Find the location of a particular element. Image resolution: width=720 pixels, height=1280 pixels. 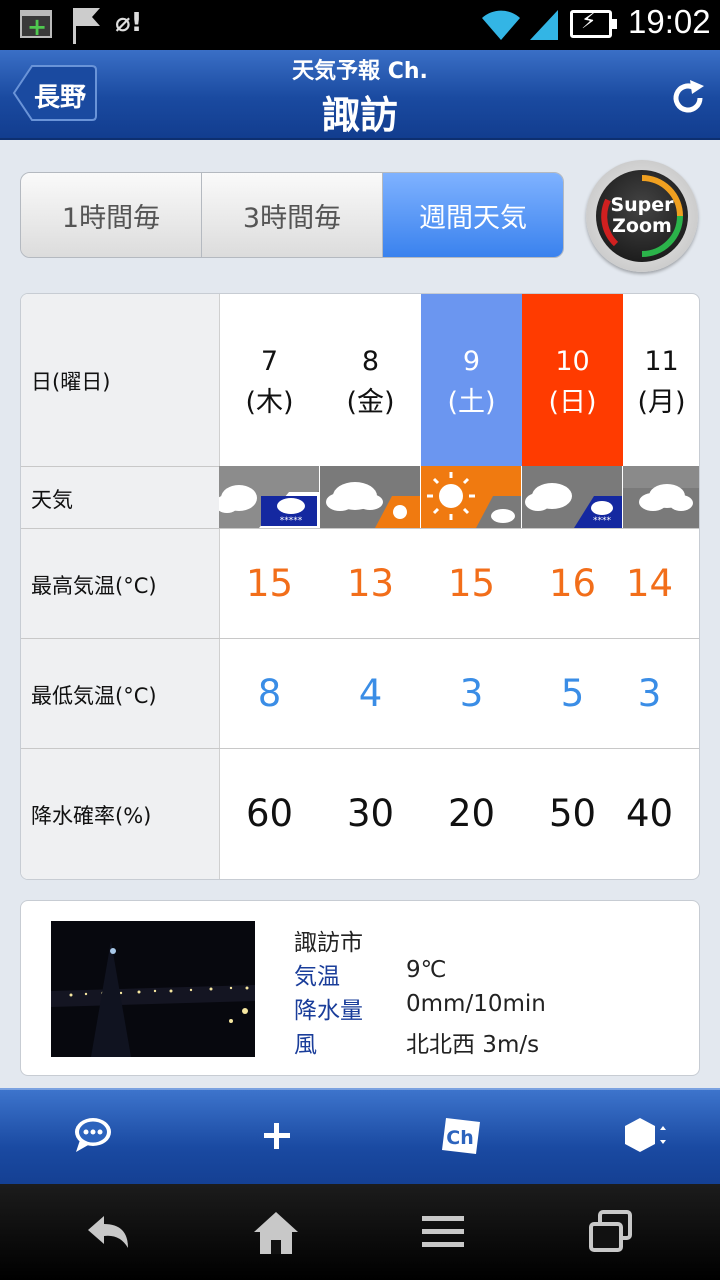

super-zoom-button: Super Zoom is located at coordinates (642, 216).